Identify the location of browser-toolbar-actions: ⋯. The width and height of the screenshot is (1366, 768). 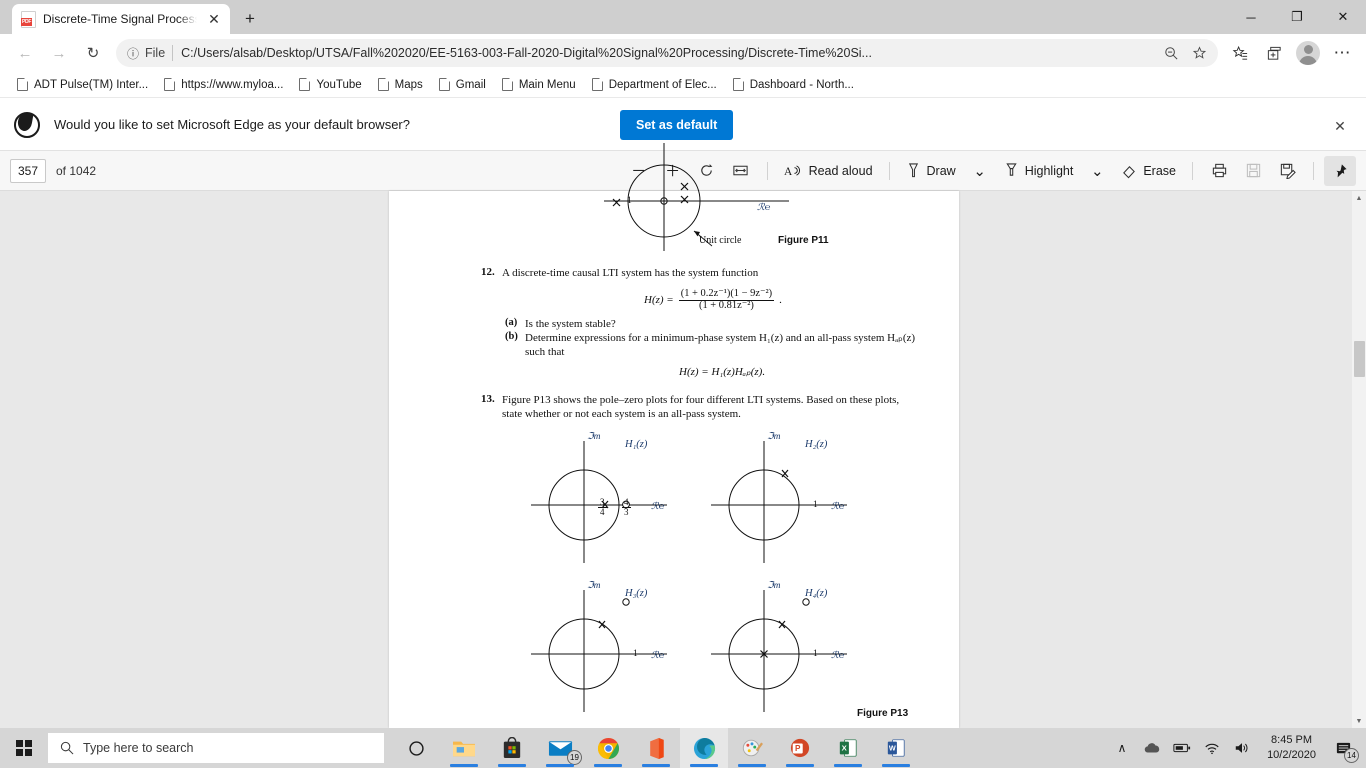
(1291, 53).